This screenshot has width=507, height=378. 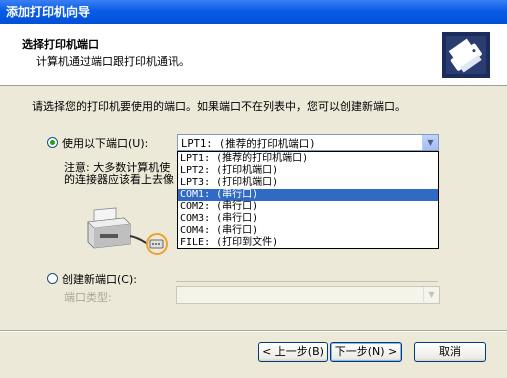 I want to click on create-port-label: 创建新端口(C):, so click(x=99, y=279).